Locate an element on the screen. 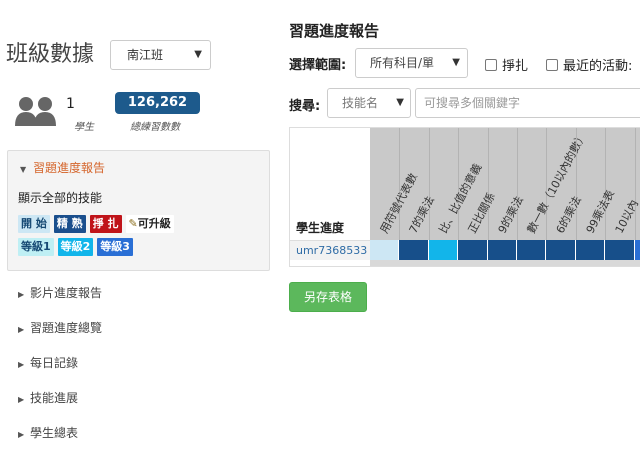 The height and width of the screenshot is (457, 640). student-progress-row is located at coordinates (505, 250).